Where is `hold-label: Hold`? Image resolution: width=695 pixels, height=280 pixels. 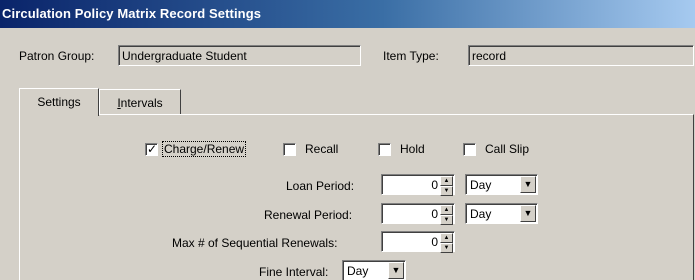 hold-label: Hold is located at coordinates (412, 149).